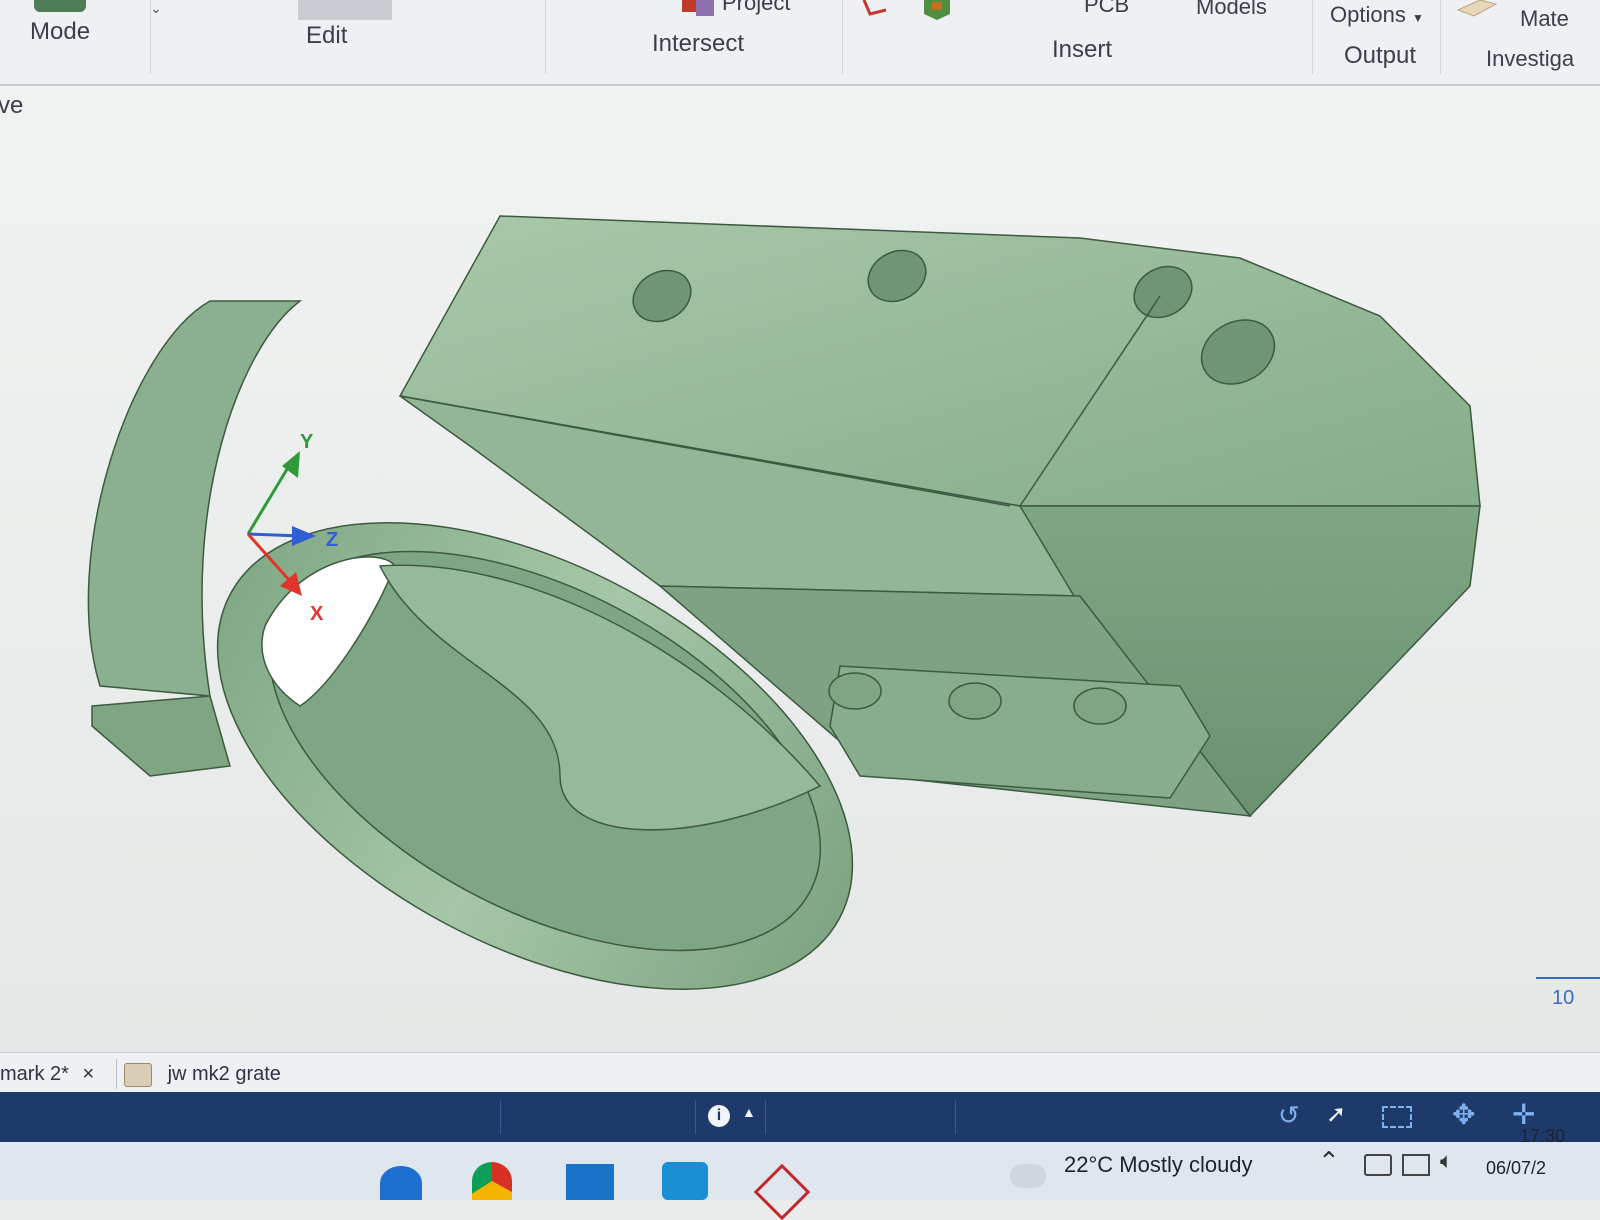  I want to click on ribbon-group-edit: Edit, so click(326, 36).